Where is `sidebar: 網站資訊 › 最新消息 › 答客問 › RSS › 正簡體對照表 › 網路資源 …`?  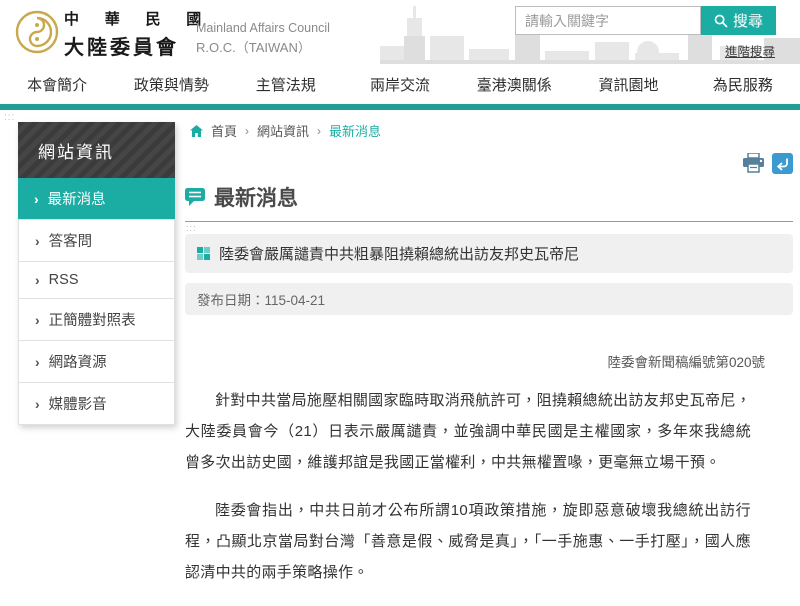
sidebar: 網站資訊 › 最新消息 › 答客問 › RSS › 正簡體對照表 › 網路資源 … is located at coordinates (96, 273).